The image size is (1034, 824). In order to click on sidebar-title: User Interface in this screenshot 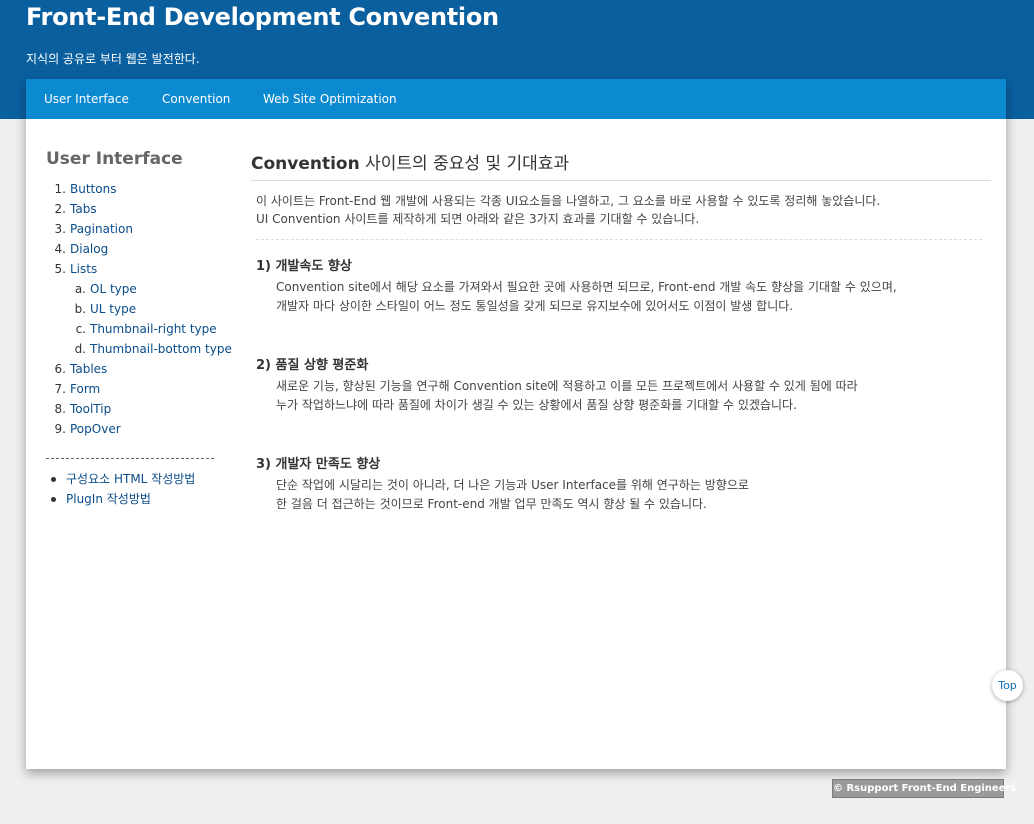, I will do `click(114, 159)`.